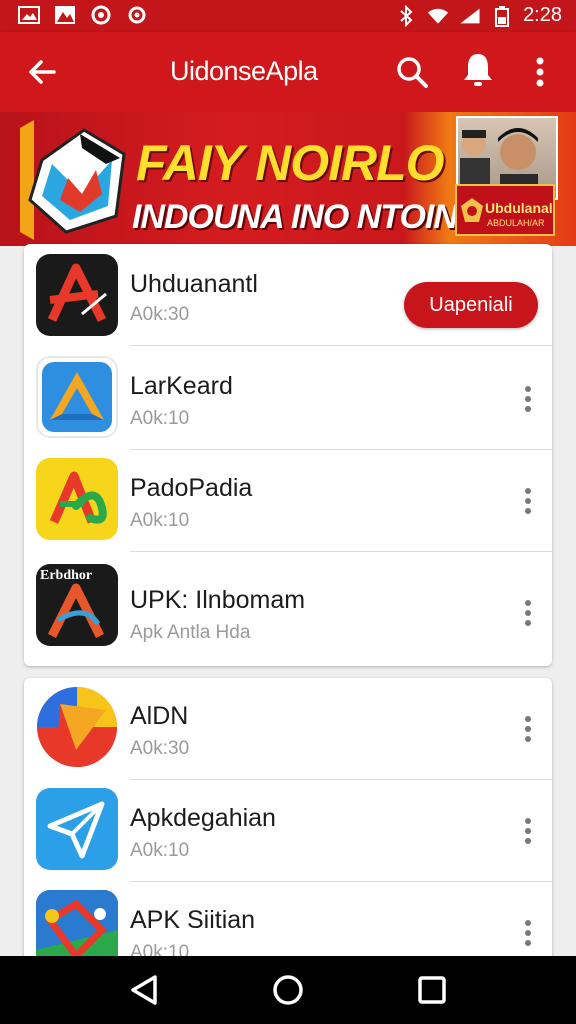  I want to click on app-icon-paper-plane, so click(77, 829).